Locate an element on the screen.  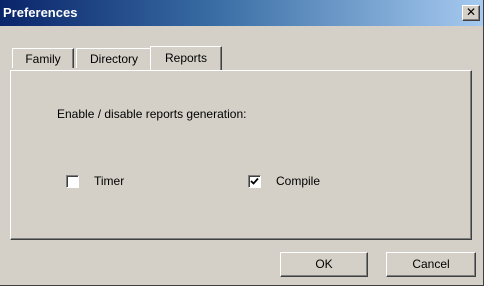
title-bar: Preferences ✕ is located at coordinates (241, 13).